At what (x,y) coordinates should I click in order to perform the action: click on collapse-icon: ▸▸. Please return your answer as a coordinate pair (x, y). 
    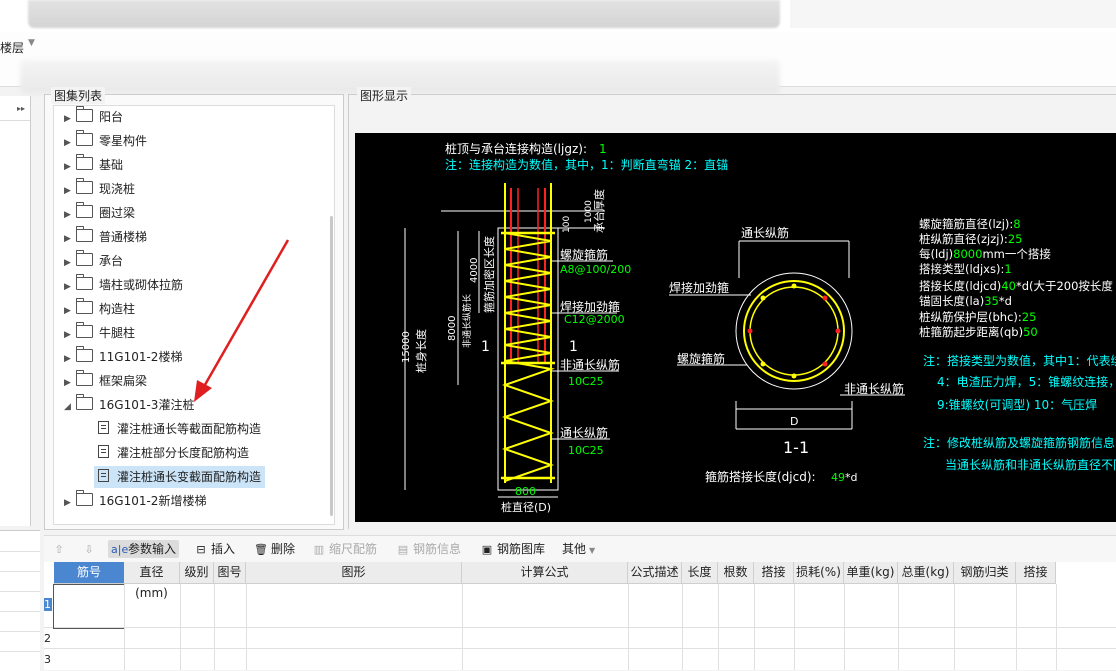
    Looking at the image, I should click on (21, 108).